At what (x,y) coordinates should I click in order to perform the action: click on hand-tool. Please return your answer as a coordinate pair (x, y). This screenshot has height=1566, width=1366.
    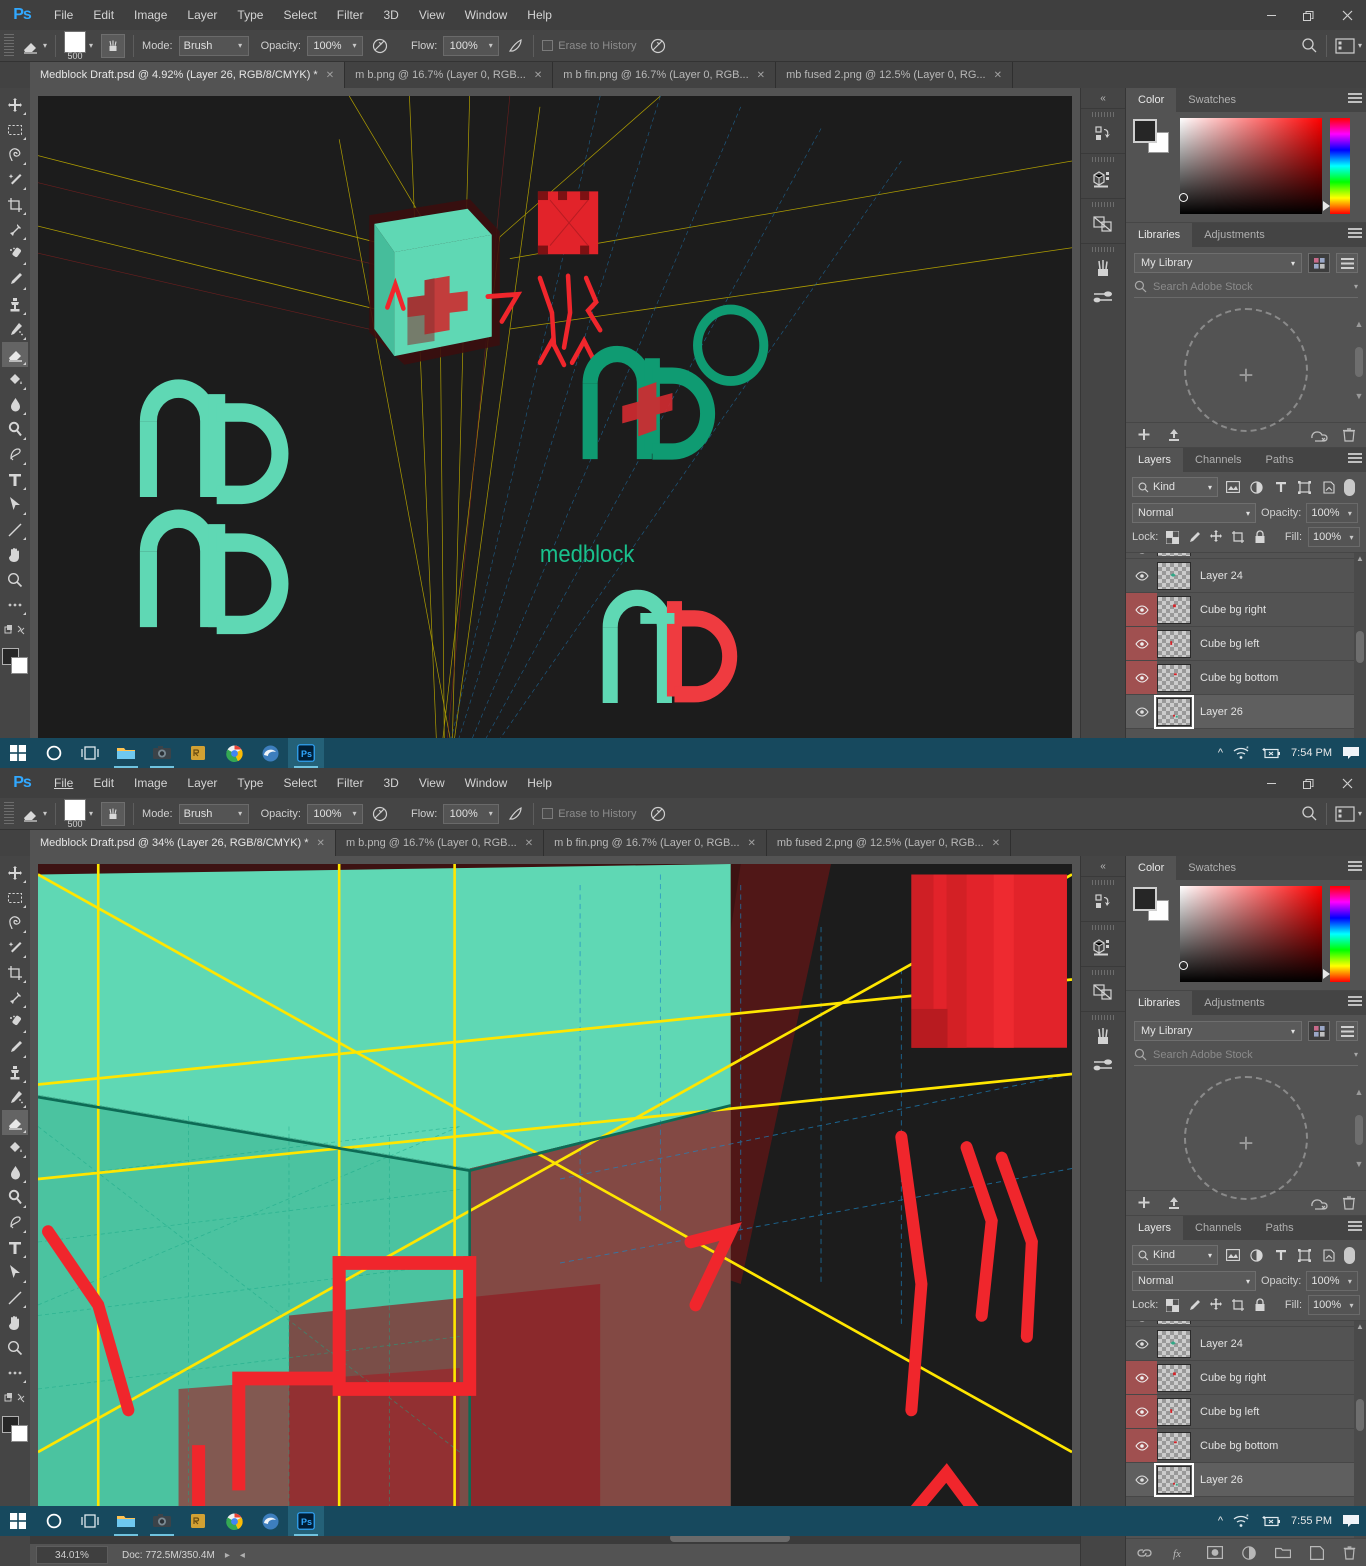
    Looking at the image, I should click on (15, 1322).